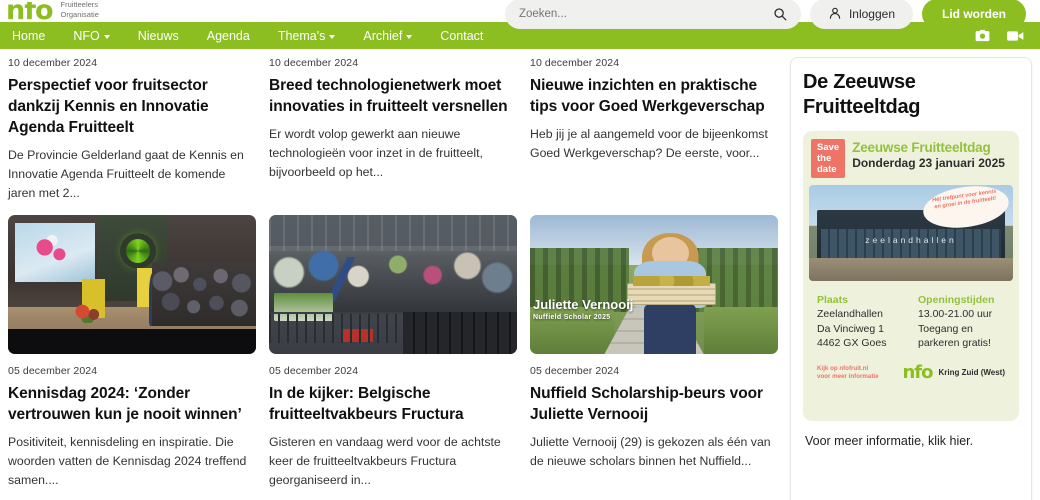  I want to click on nav-label-agenda: Agenda, so click(228, 35).